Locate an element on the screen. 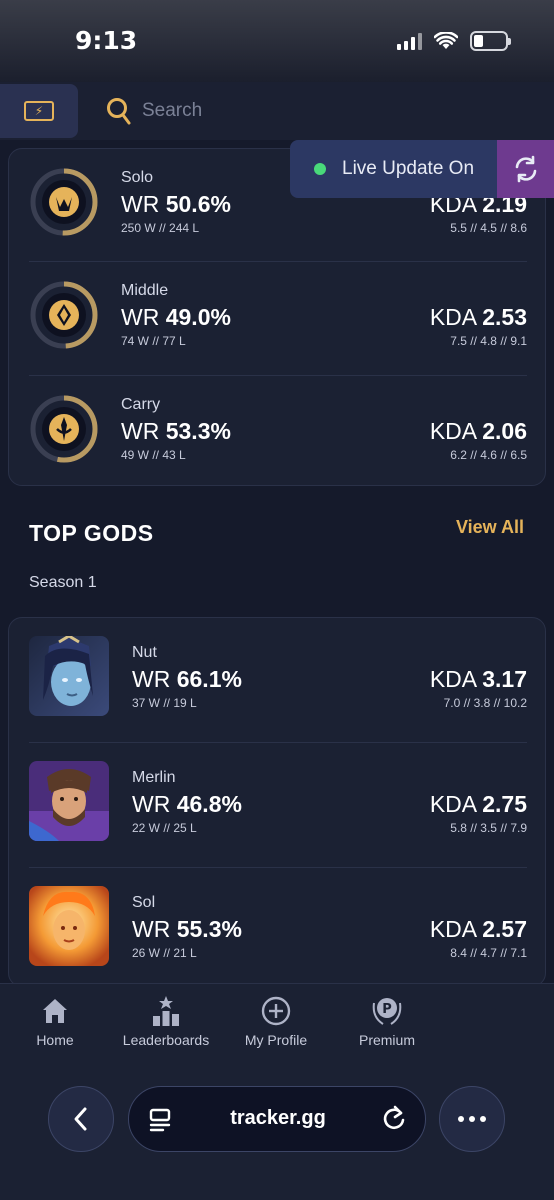 The width and height of the screenshot is (554, 1200). live-update-label: Live Update On is located at coordinates (408, 168).